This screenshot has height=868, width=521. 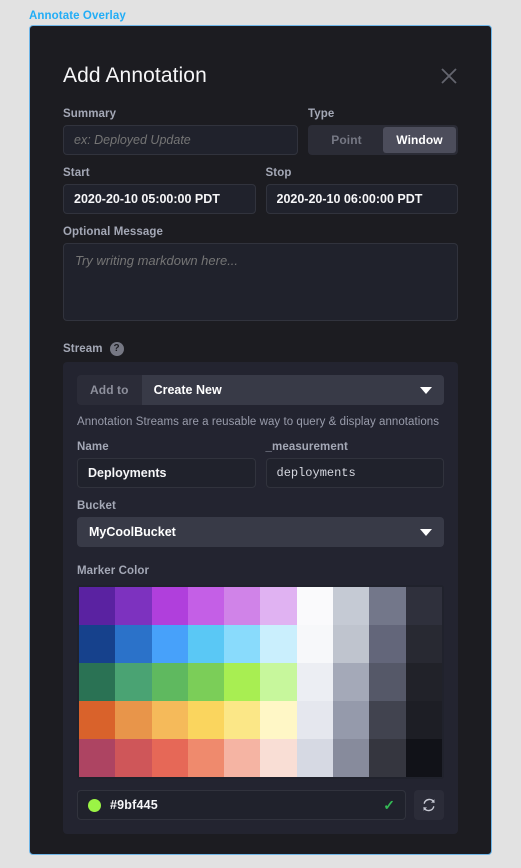 I want to click on bucket-select: MyCoolBucket, so click(x=260, y=532).